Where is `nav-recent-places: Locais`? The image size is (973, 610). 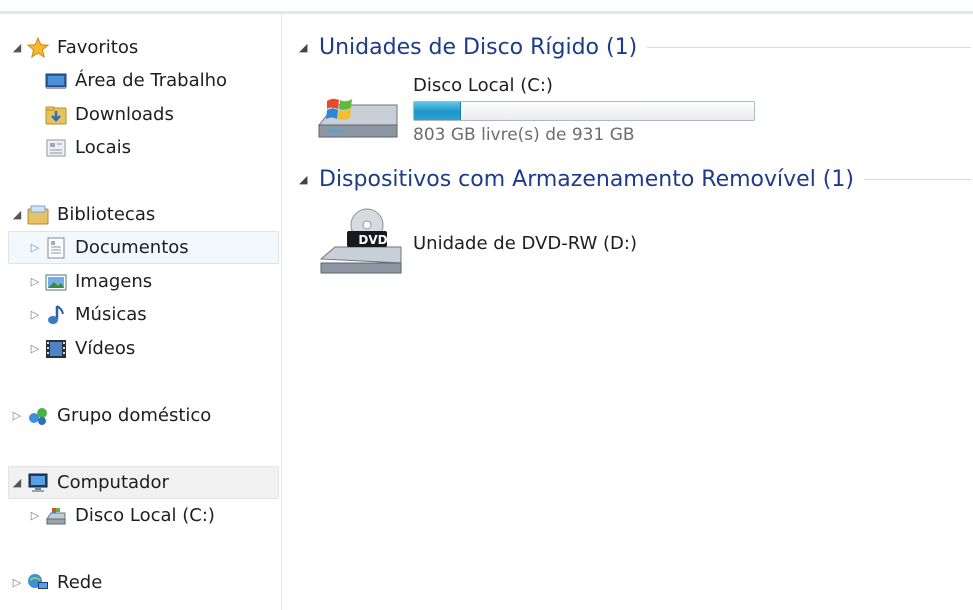
nav-recent-places: Locais is located at coordinates (152, 147).